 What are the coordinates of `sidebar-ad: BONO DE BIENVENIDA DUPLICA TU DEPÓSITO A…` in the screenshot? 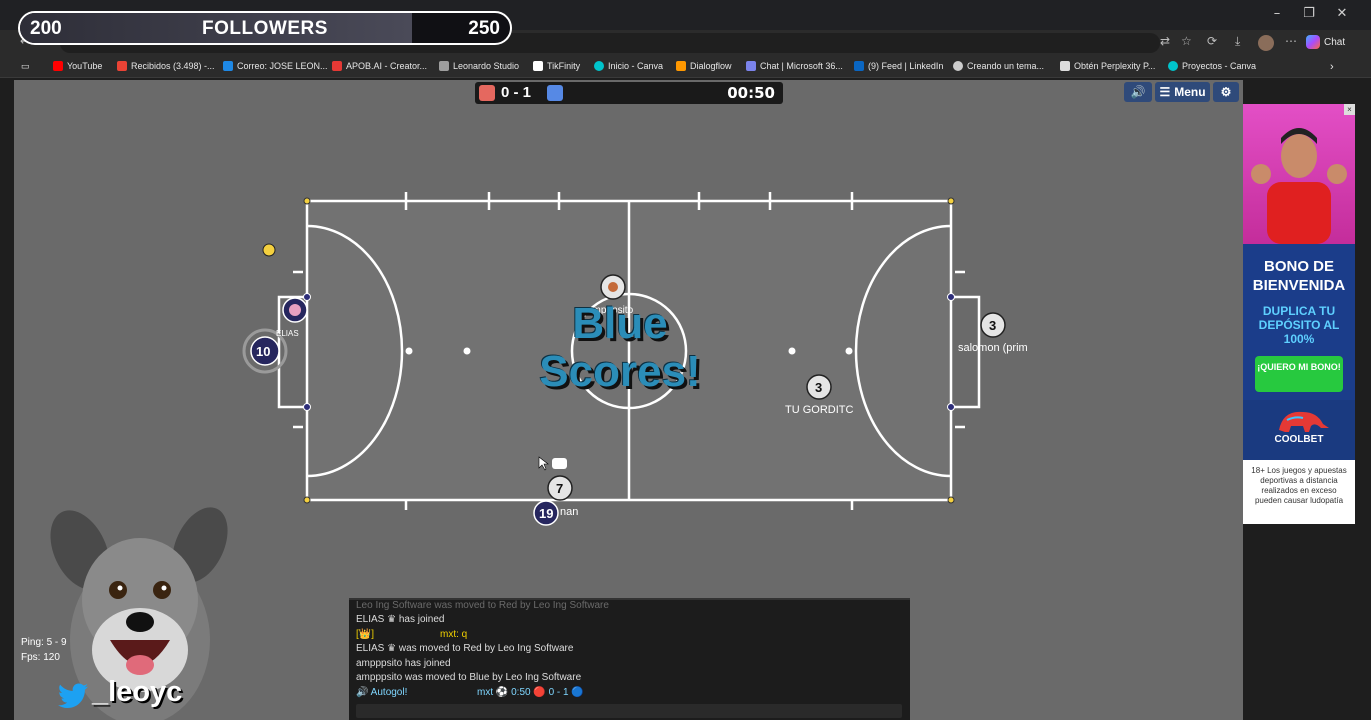 It's located at (1299, 314).